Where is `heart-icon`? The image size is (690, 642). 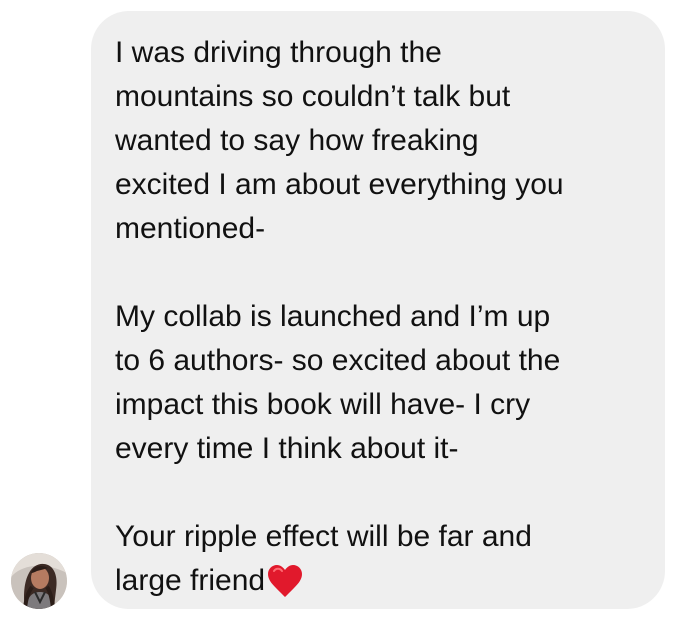 heart-icon is located at coordinates (285, 581).